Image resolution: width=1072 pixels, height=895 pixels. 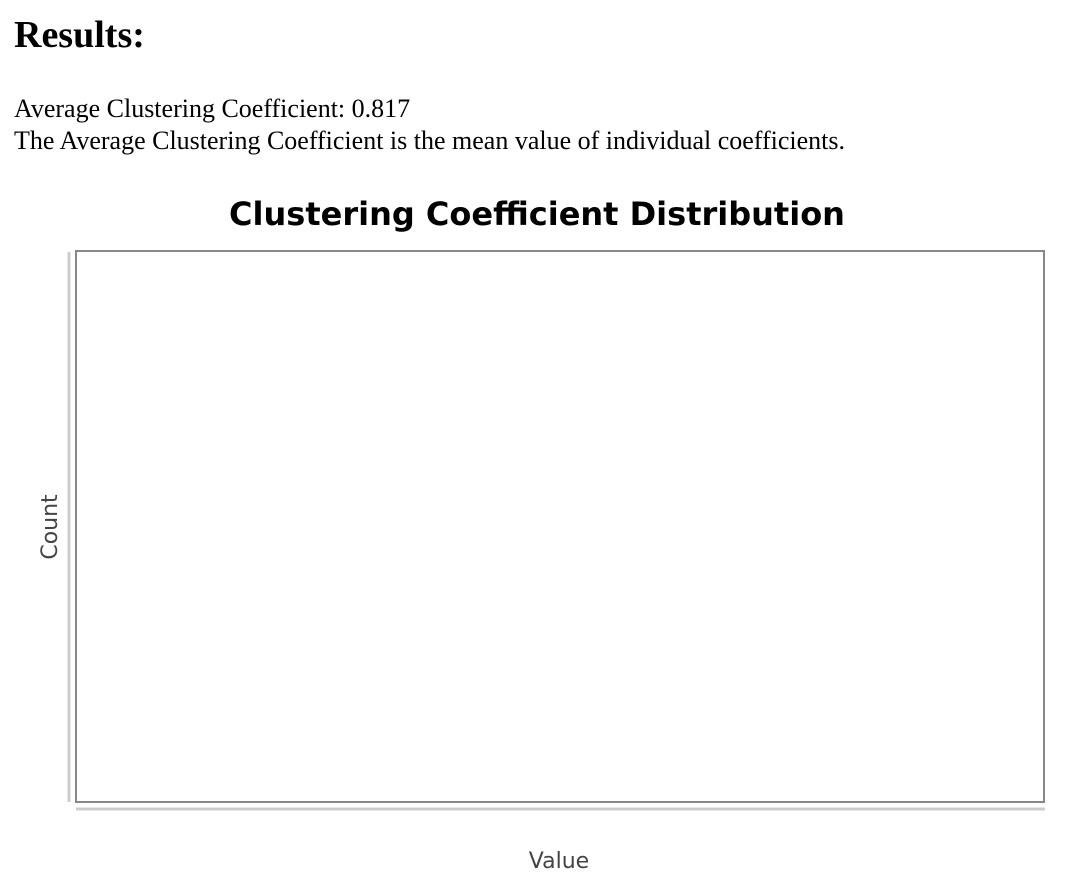 I want to click on chart-title: Clustering Coefficient Distribution, so click(x=537, y=214).